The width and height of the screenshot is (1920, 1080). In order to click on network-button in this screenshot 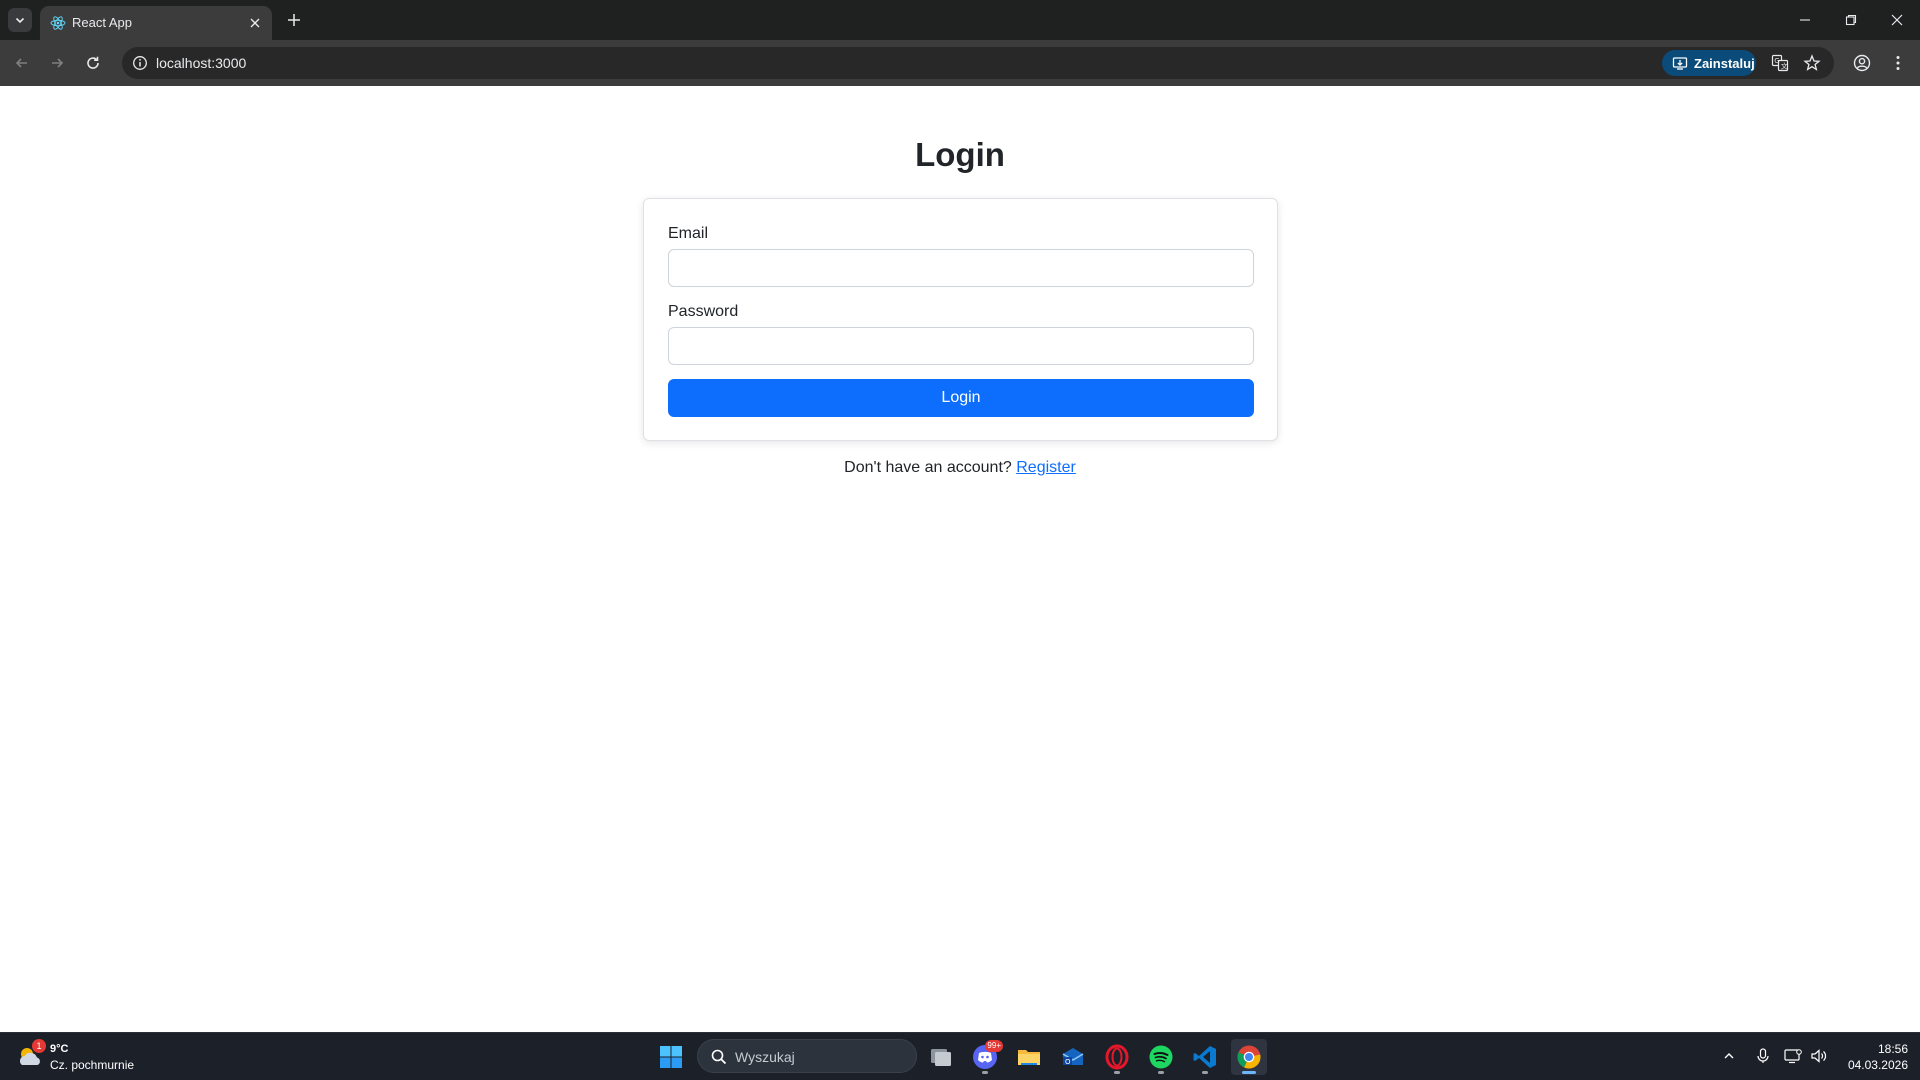, I will do `click(1793, 1056)`.